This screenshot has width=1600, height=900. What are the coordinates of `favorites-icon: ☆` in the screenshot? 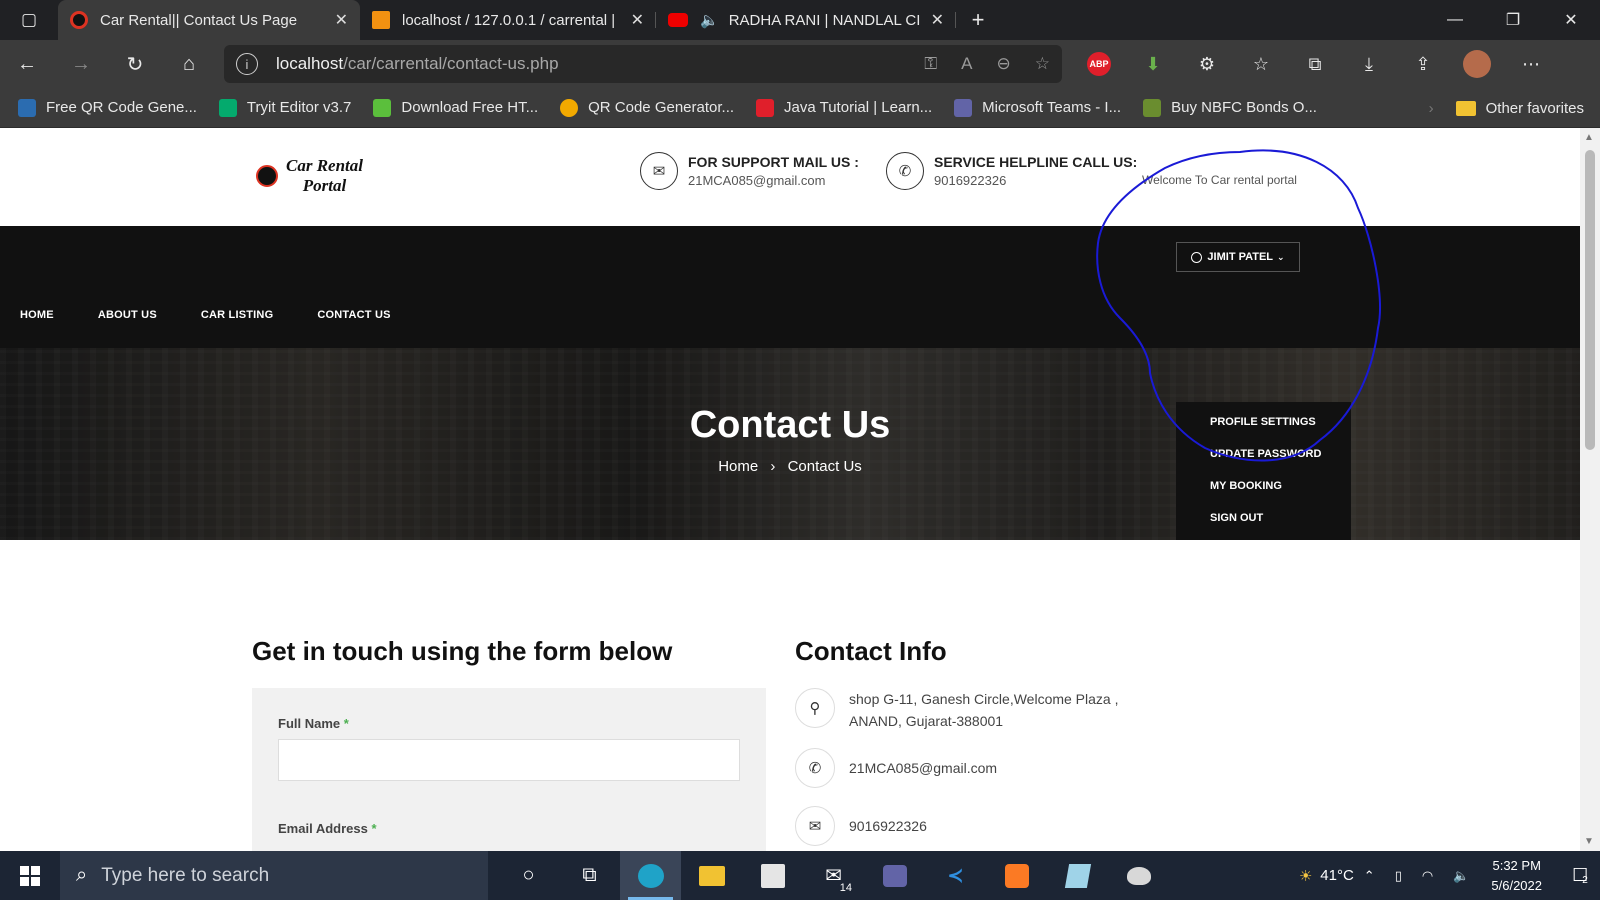 It's located at (1261, 64).